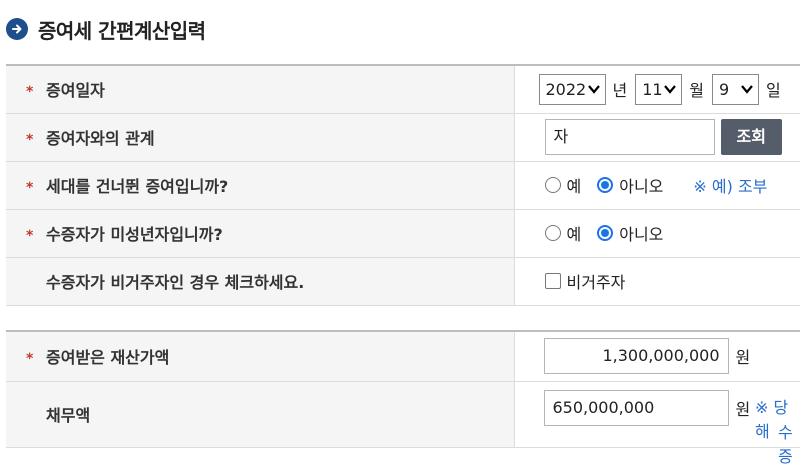 The image size is (800, 469). Describe the element at coordinates (566, 89) in the screenshot. I see `year-value: 2022` at that location.